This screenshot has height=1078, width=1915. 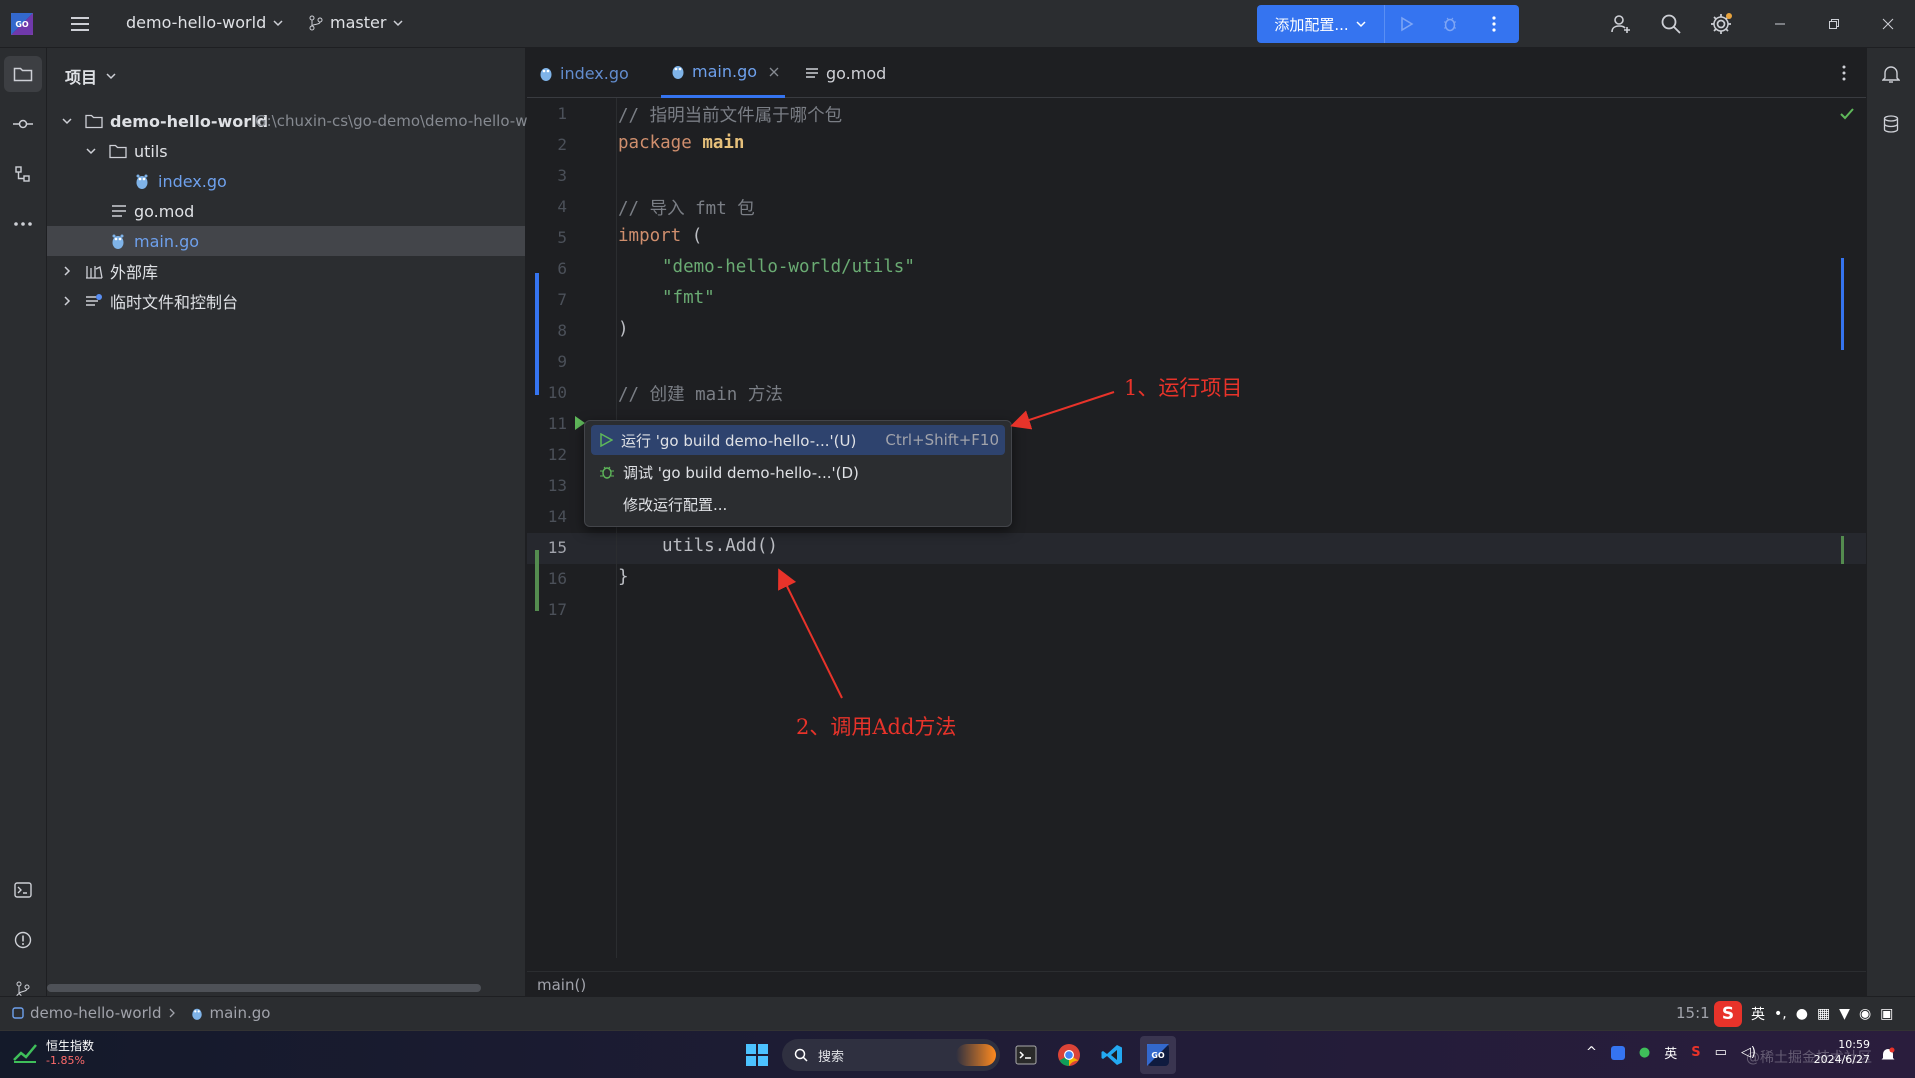 I want to click on notification-center-icon, so click(x=1888, y=1055).